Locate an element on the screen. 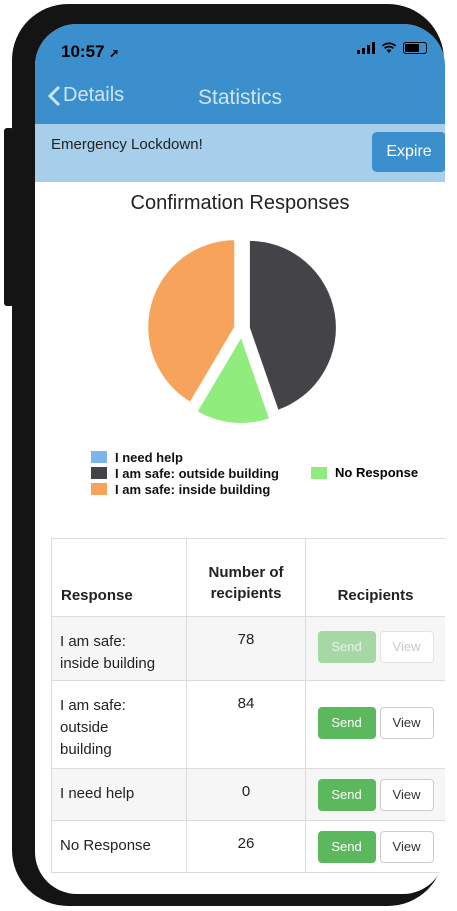  header-count: Number of recipients is located at coordinates (246, 577).